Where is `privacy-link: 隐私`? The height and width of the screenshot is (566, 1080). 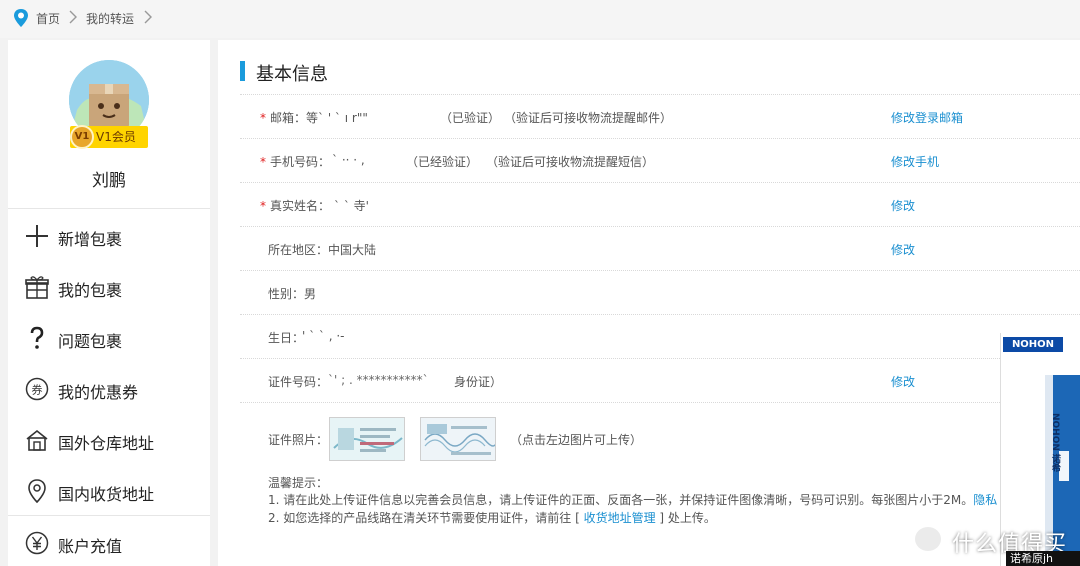 privacy-link: 隐私 is located at coordinates (985, 500).